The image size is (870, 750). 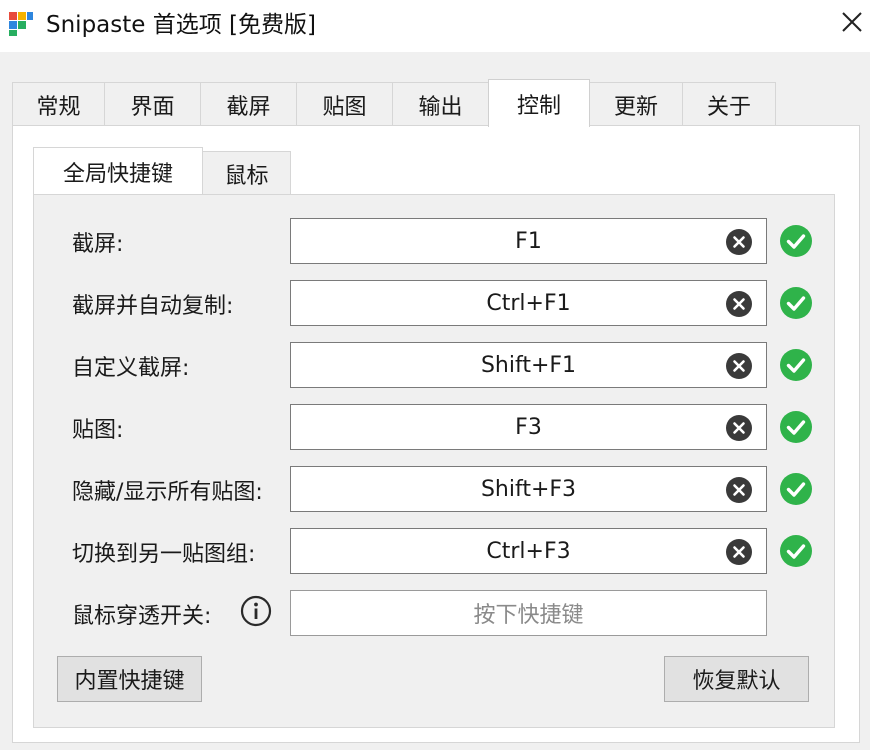 What do you see at coordinates (636, 104) in the screenshot?
I see `tab-update: 更新` at bounding box center [636, 104].